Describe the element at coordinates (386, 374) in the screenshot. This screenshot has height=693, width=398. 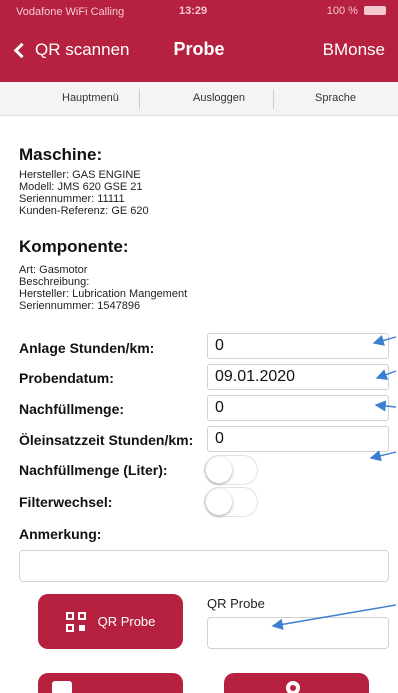
I see `arrow-date` at that location.